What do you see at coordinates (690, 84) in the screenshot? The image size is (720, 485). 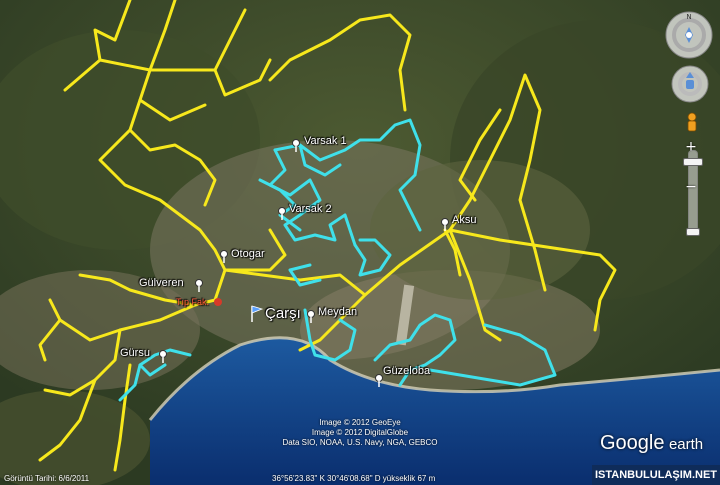 I see `move-joystick-control` at bounding box center [690, 84].